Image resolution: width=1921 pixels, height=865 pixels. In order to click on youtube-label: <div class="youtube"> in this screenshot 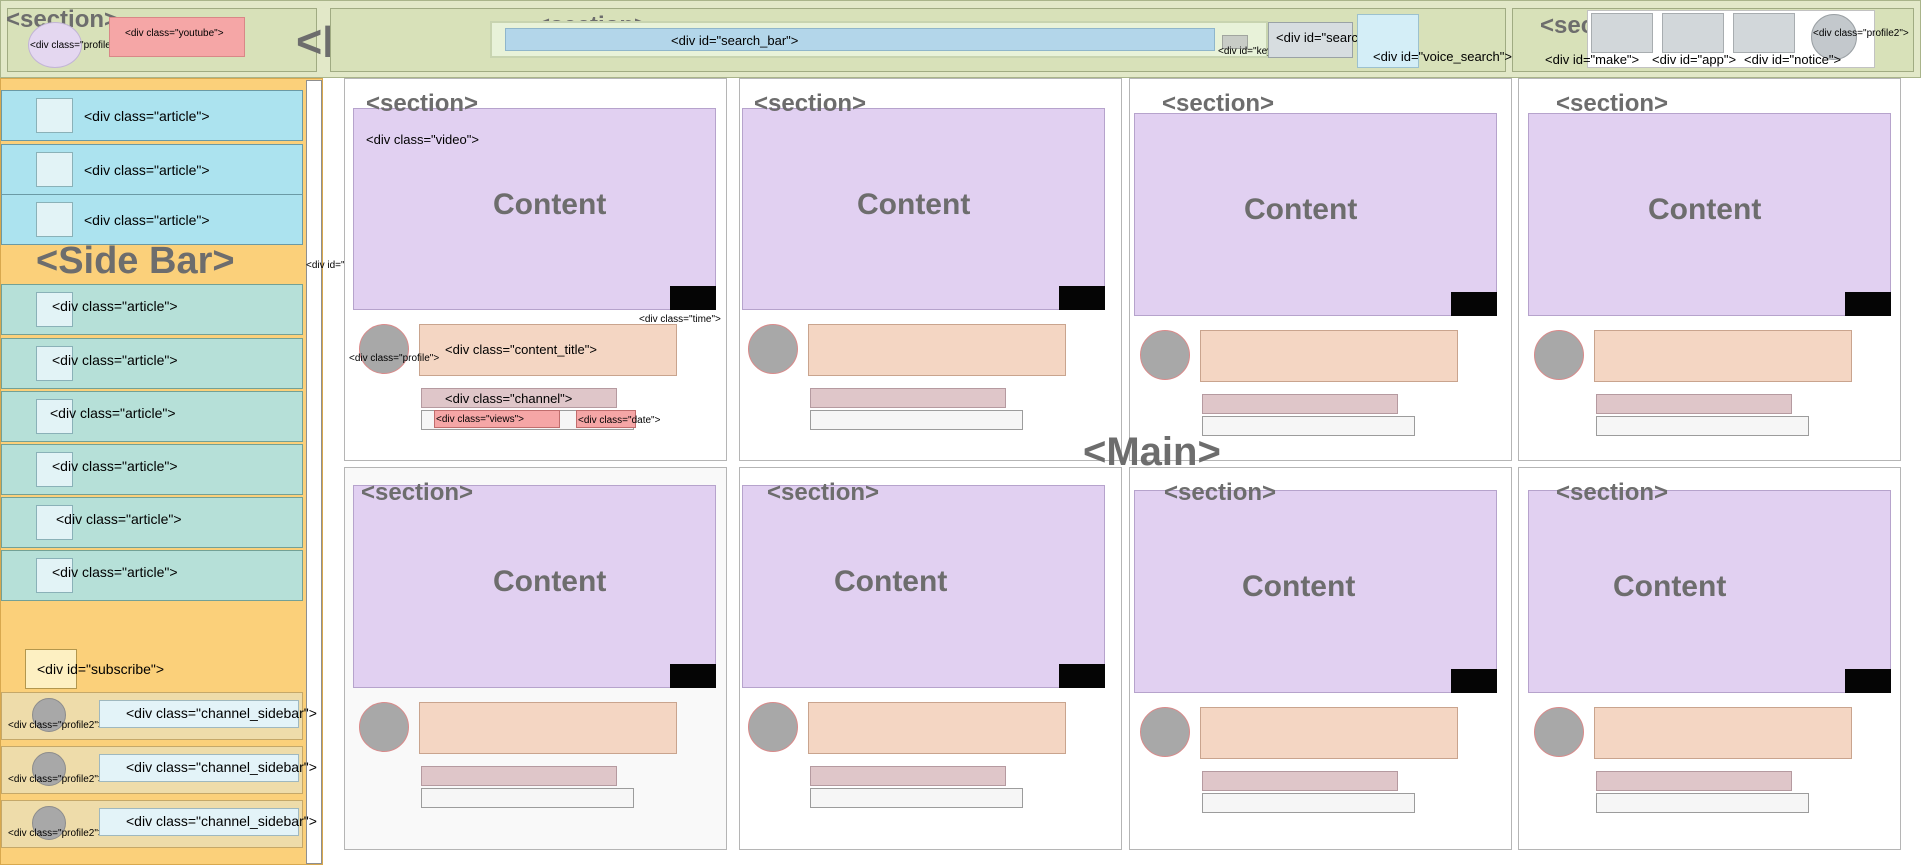, I will do `click(174, 33)`.